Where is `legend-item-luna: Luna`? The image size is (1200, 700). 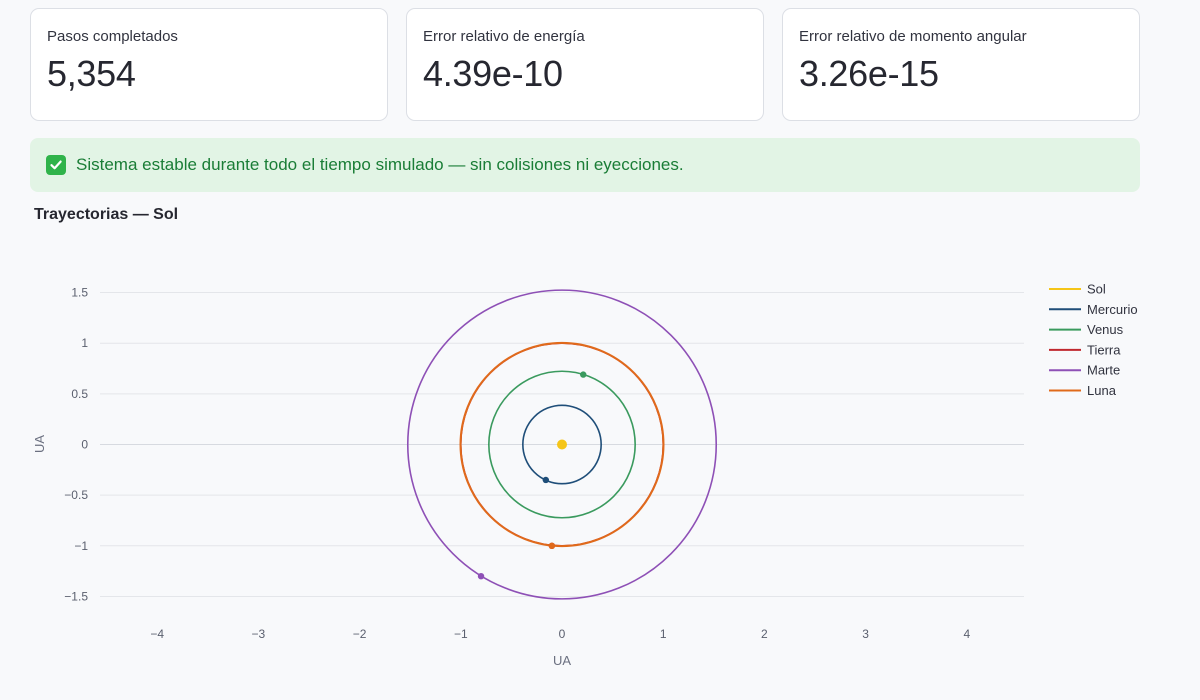
legend-item-luna: Luna is located at coordinates (1083, 390).